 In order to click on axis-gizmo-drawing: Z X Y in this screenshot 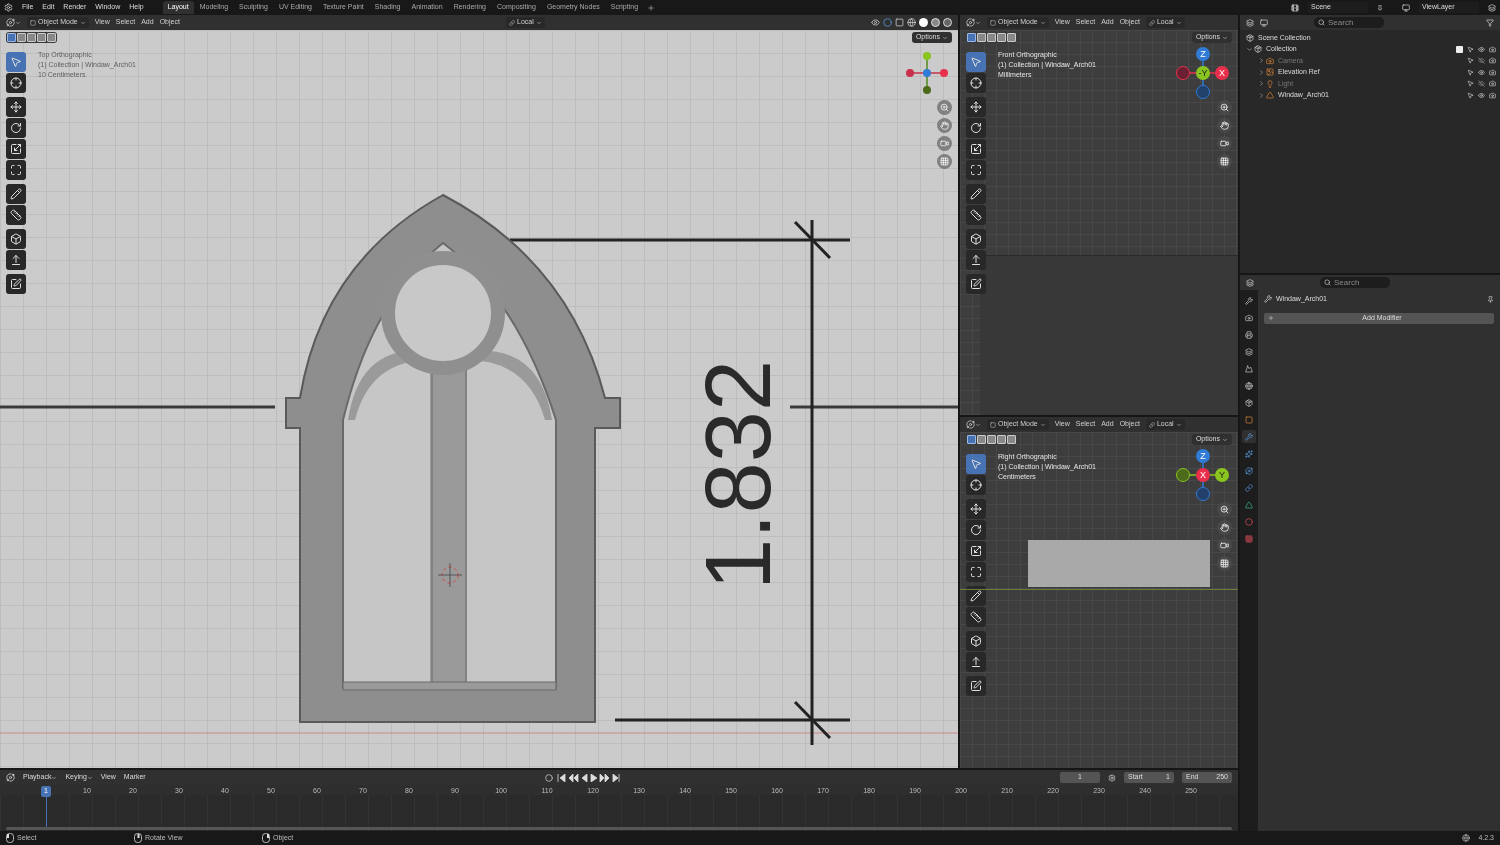, I will do `click(1203, 475)`.